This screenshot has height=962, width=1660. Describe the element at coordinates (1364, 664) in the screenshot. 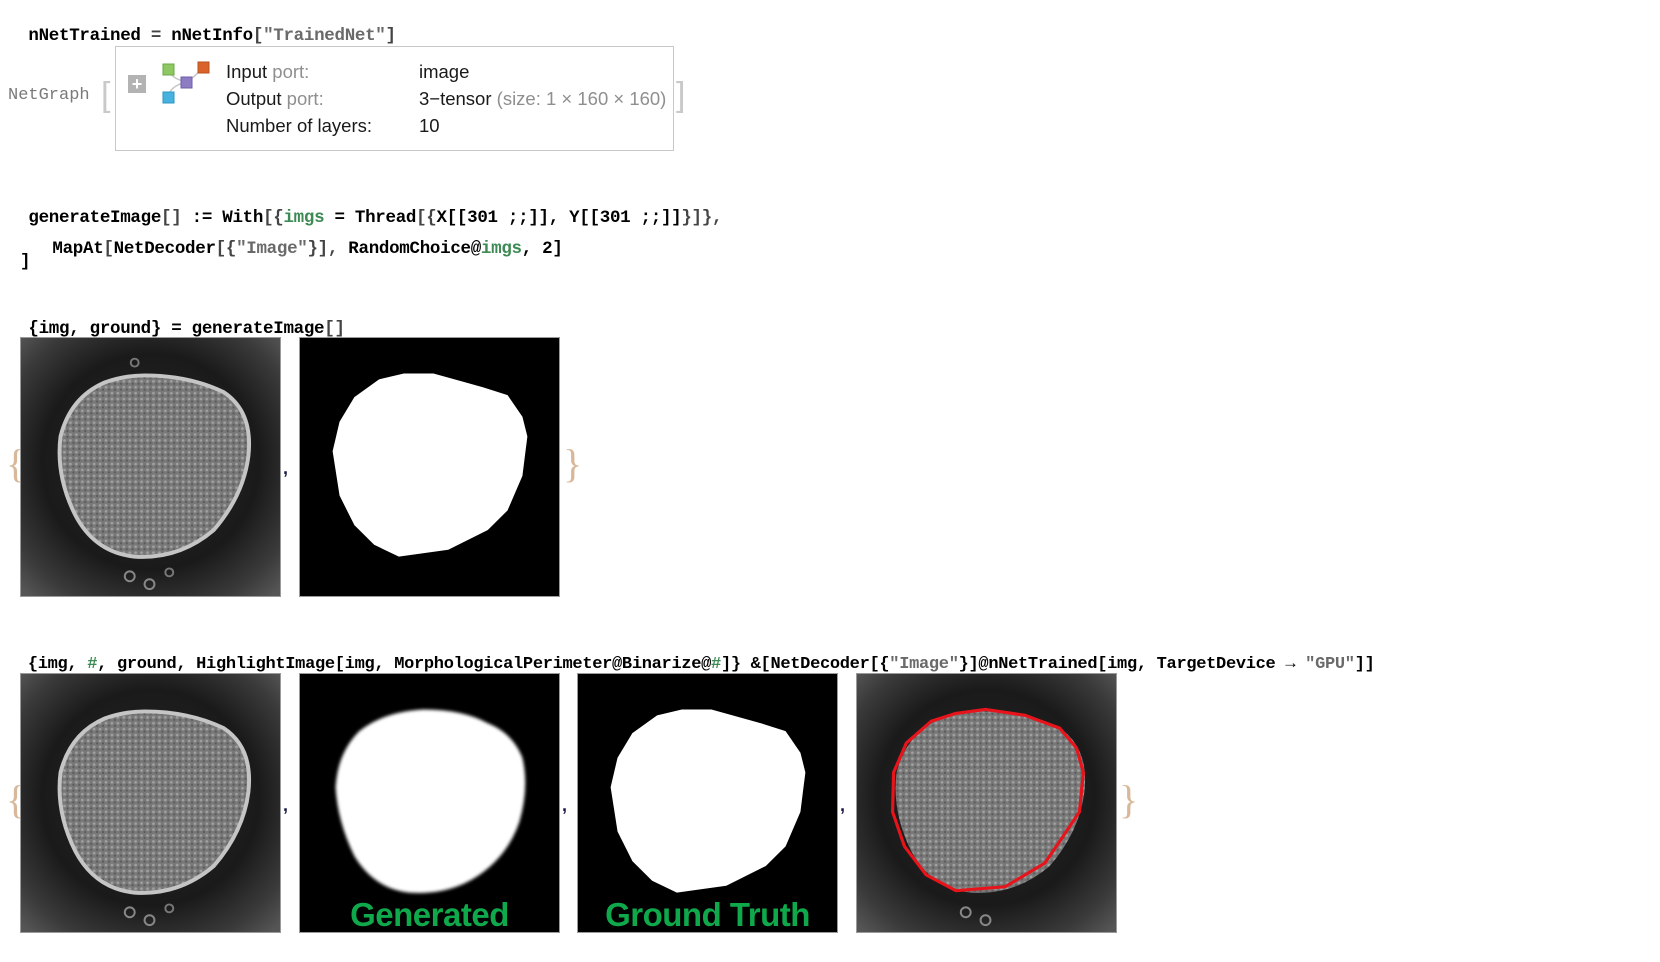

I see `code-token: ]]` at that location.